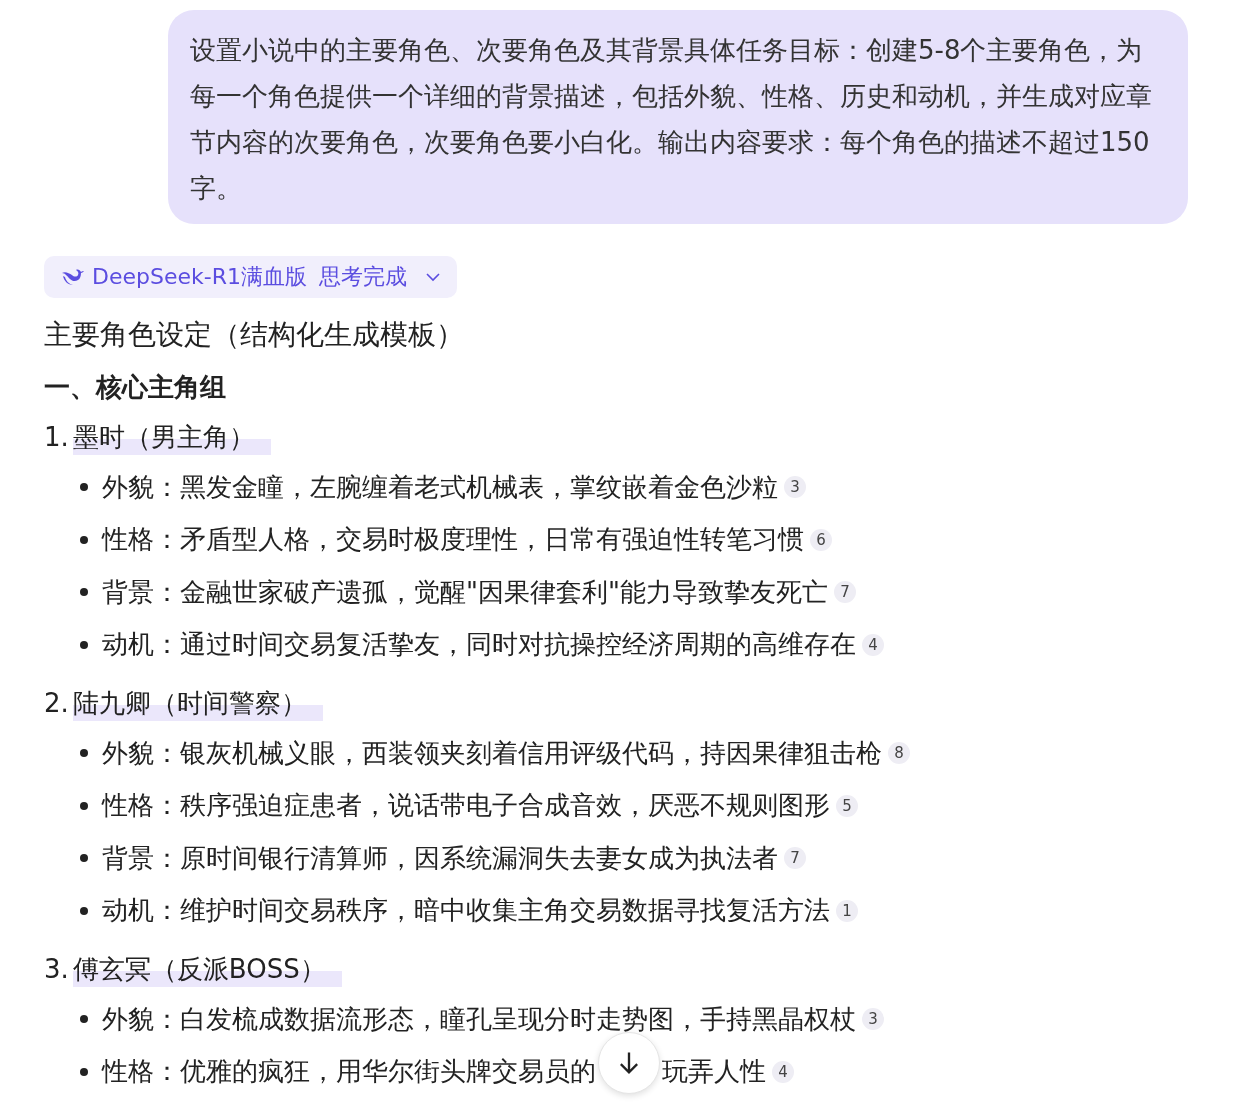  Describe the element at coordinates (56, 969) in the screenshot. I see `list-number: 3.` at that location.